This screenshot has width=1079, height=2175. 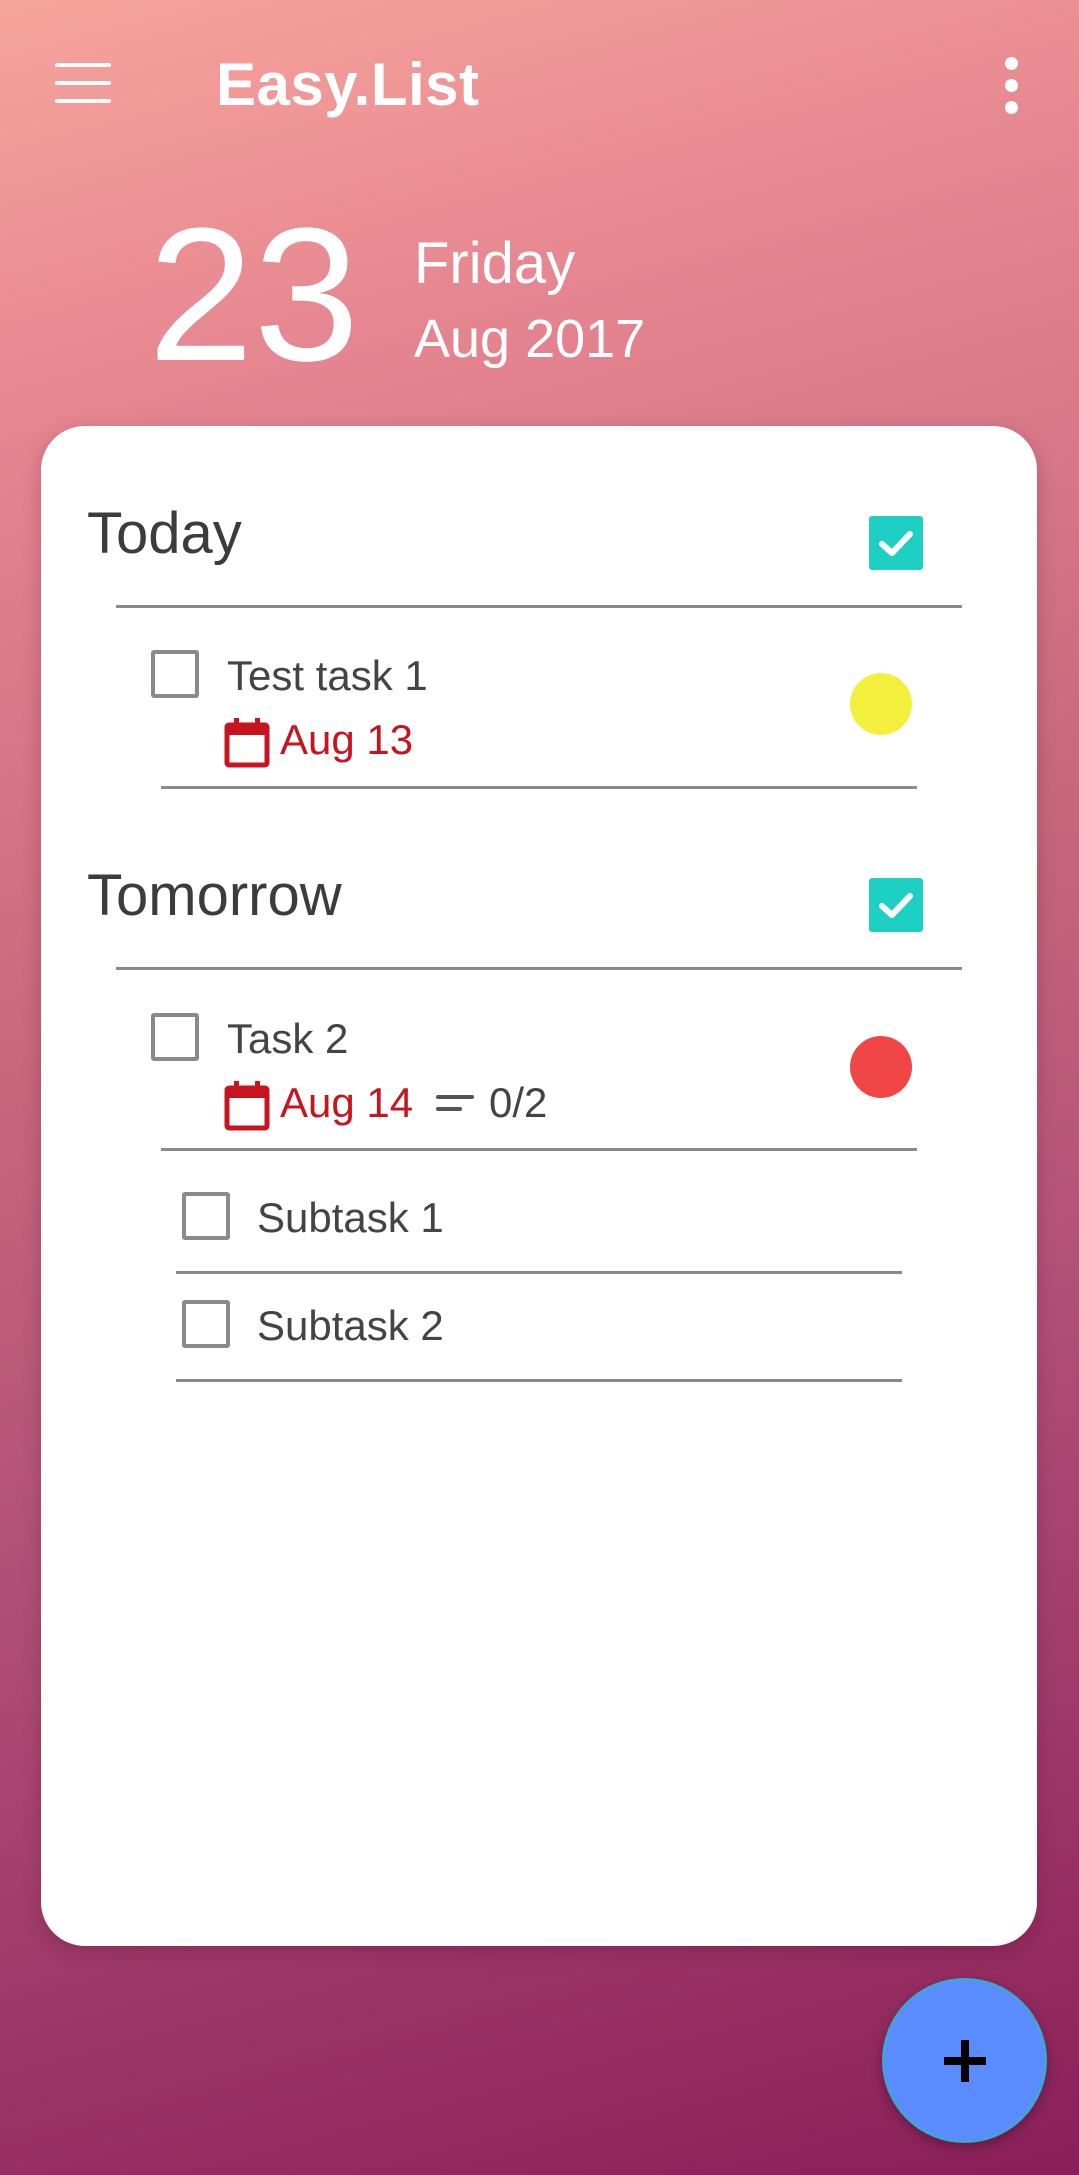 I want to click on task-due-date: Aug 14, so click(x=347, y=1102).